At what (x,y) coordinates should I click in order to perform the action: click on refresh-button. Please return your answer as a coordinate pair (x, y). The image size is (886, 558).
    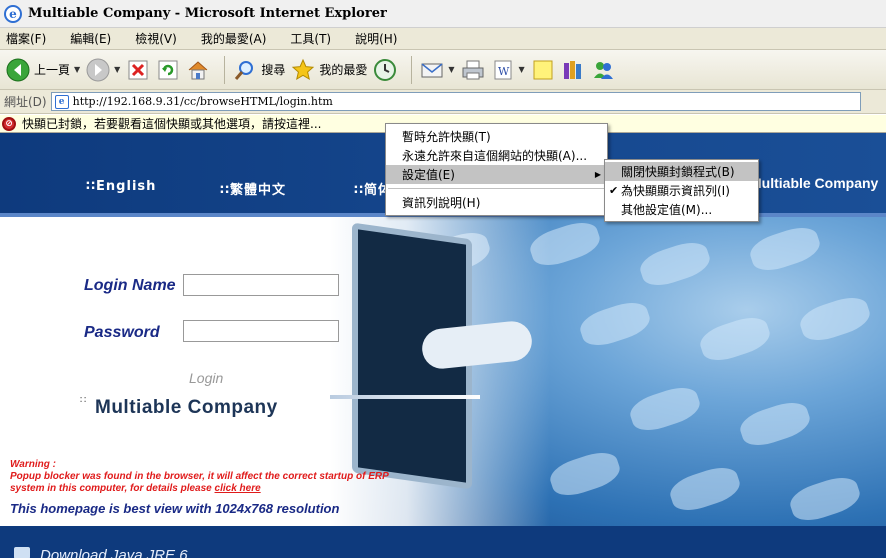
    Looking at the image, I should click on (168, 70).